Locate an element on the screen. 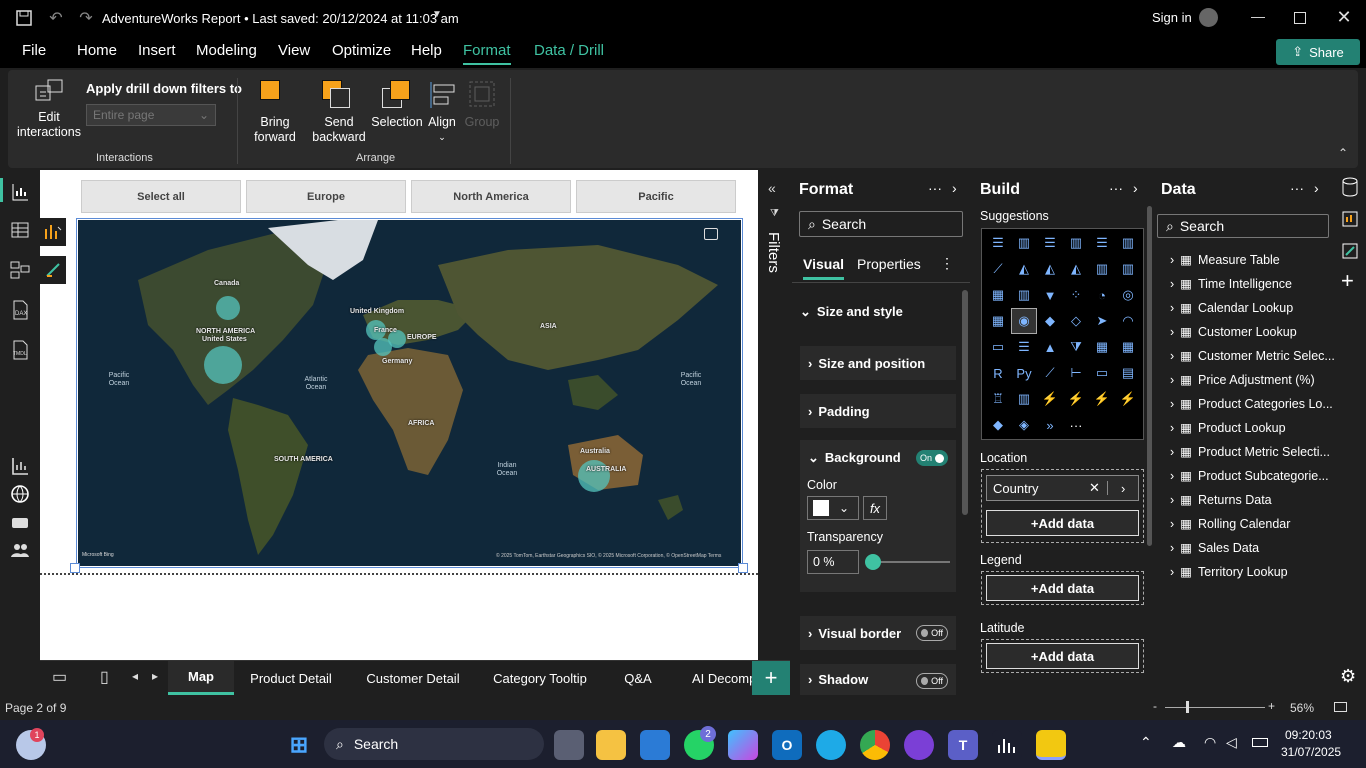  scrollbar is located at coordinates (1149, 376).